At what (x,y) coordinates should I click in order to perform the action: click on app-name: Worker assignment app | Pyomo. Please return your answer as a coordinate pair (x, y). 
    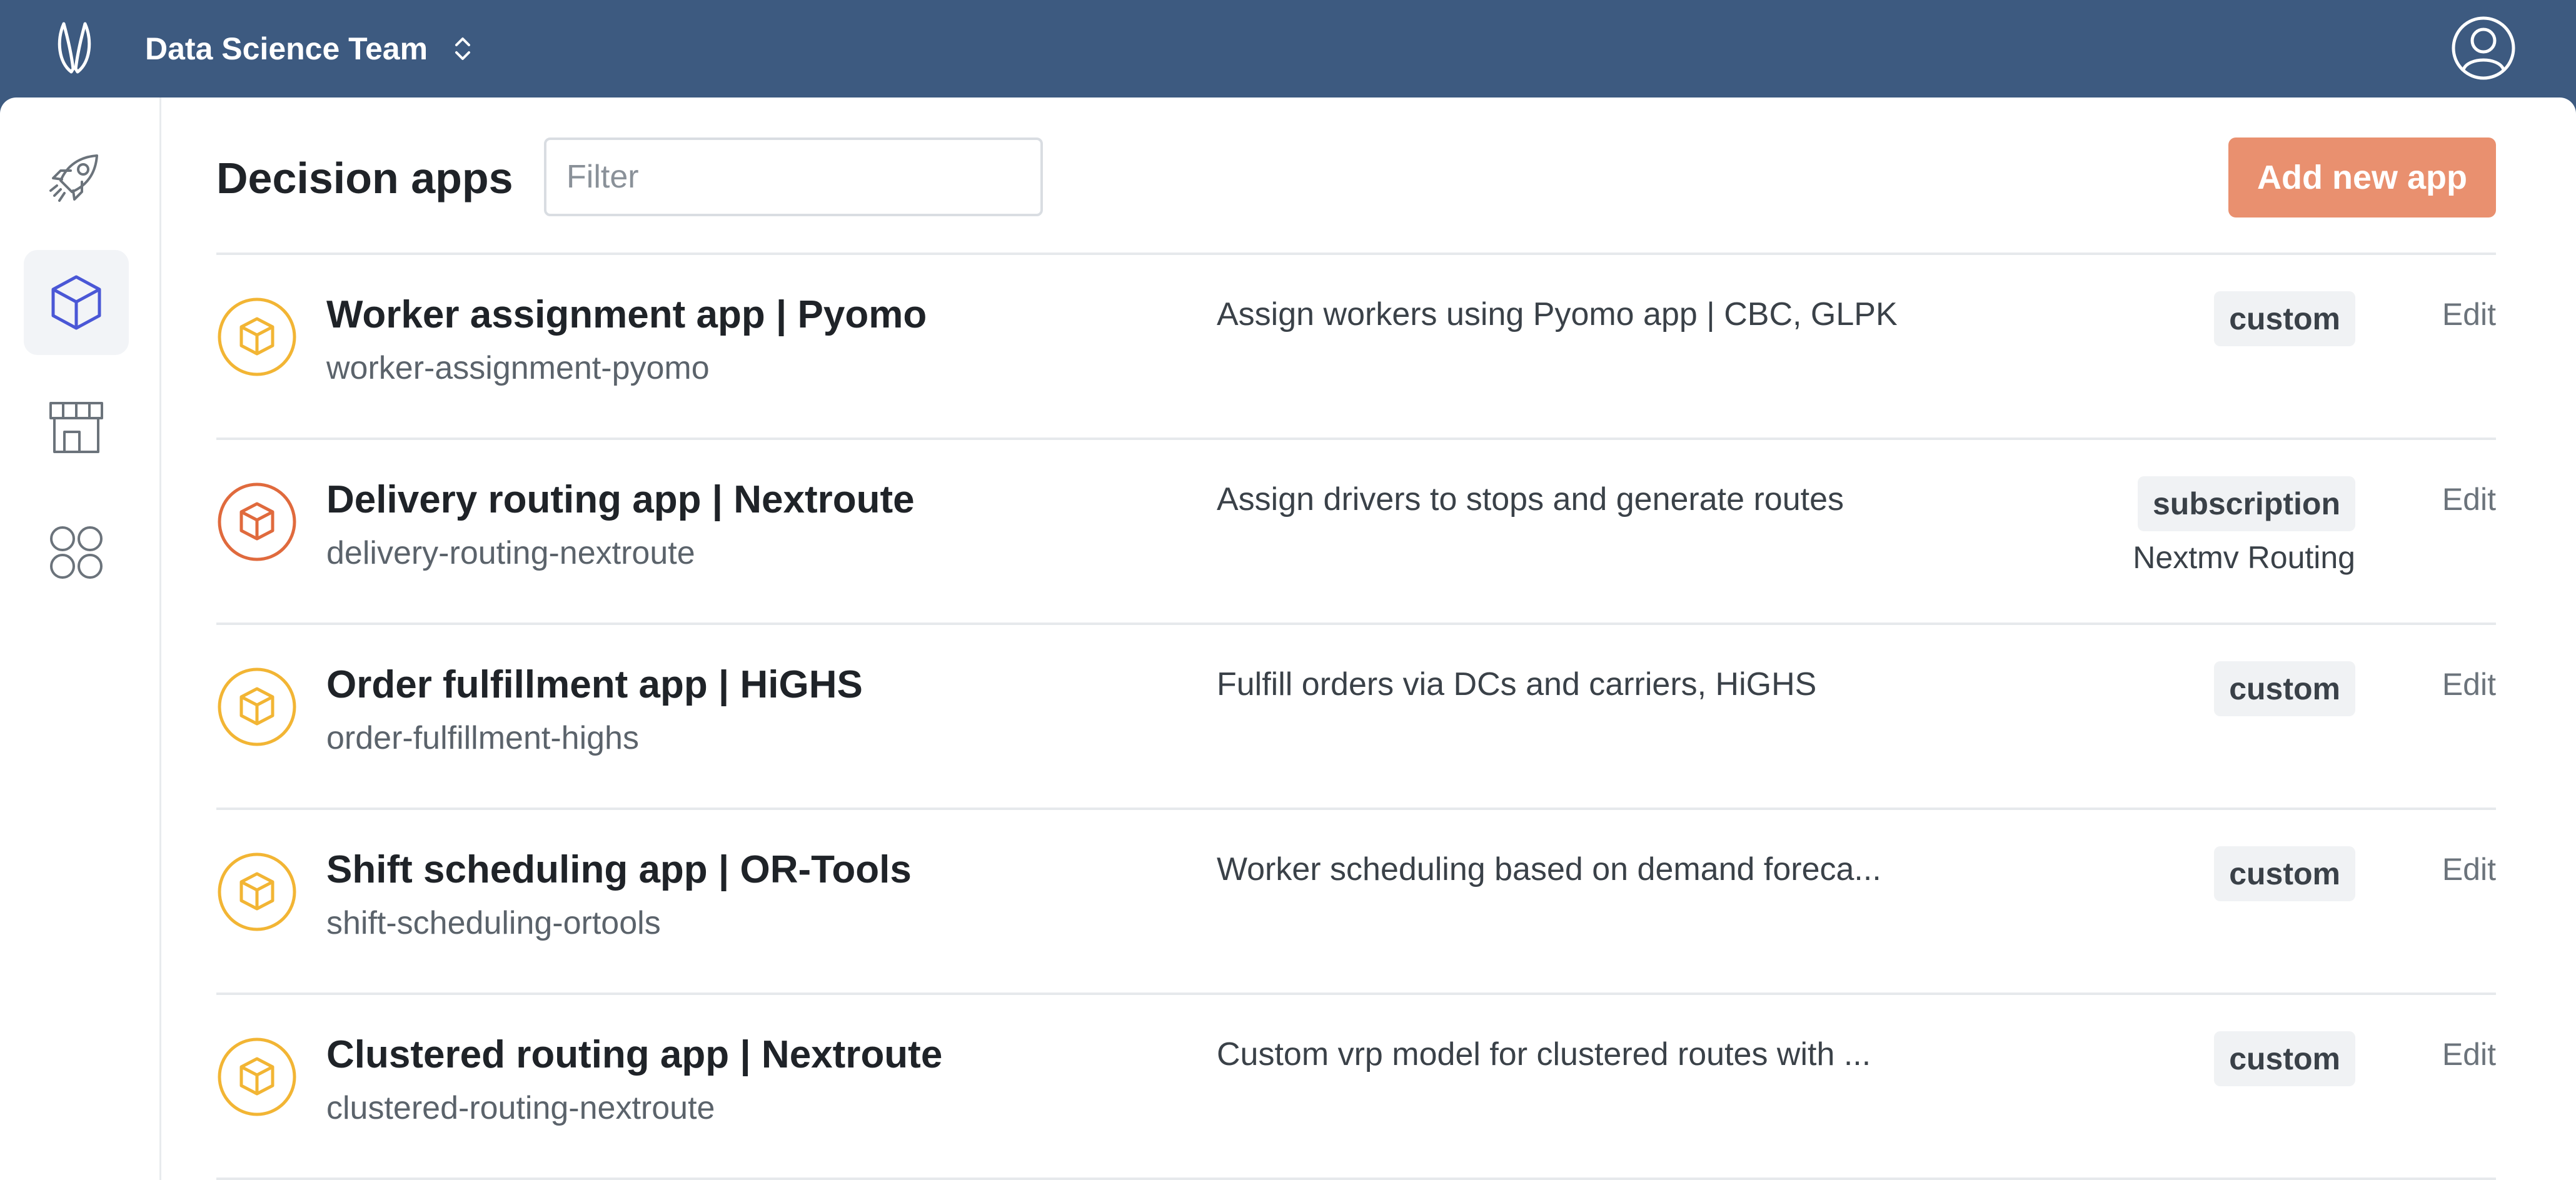
    Looking at the image, I should click on (626, 315).